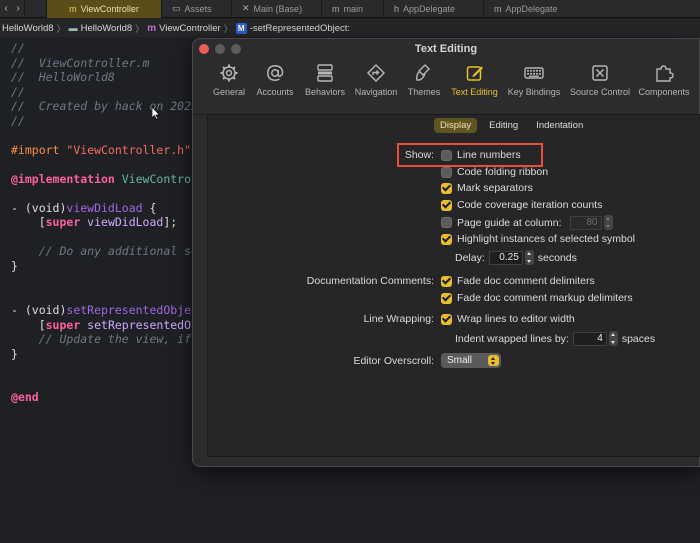 This screenshot has height=543, width=700. What do you see at coordinates (228, 28) in the screenshot?
I see `chevron-right-icon: 〉` at bounding box center [228, 28].